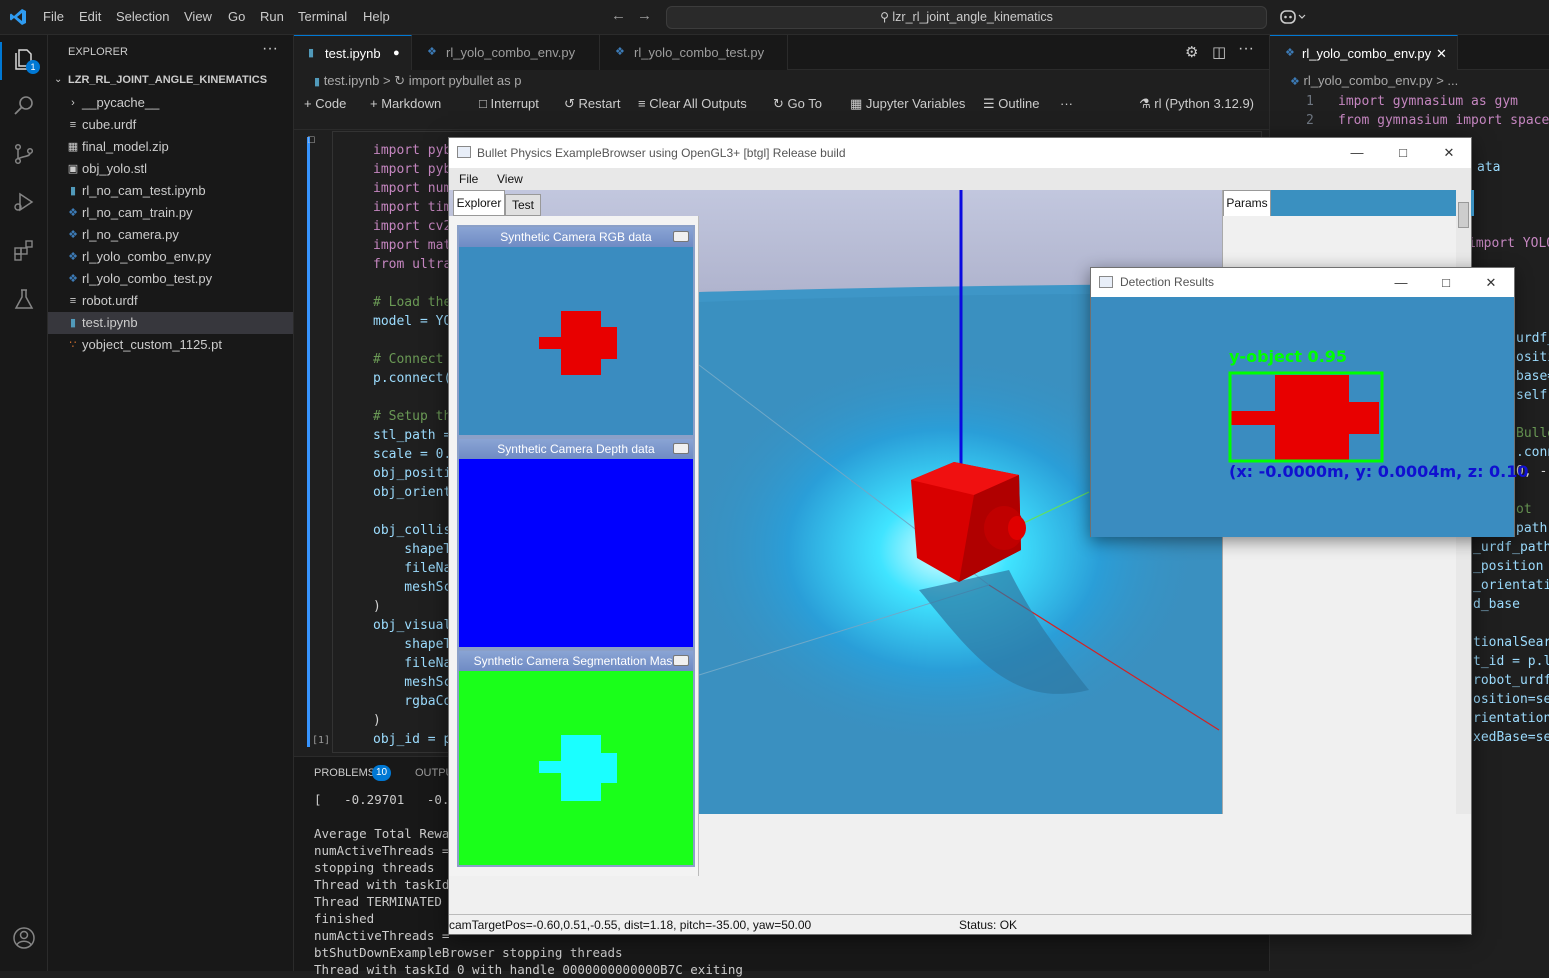  Describe the element at coordinates (412, 625) in the screenshot. I see `code-line: obj_visual` at that location.